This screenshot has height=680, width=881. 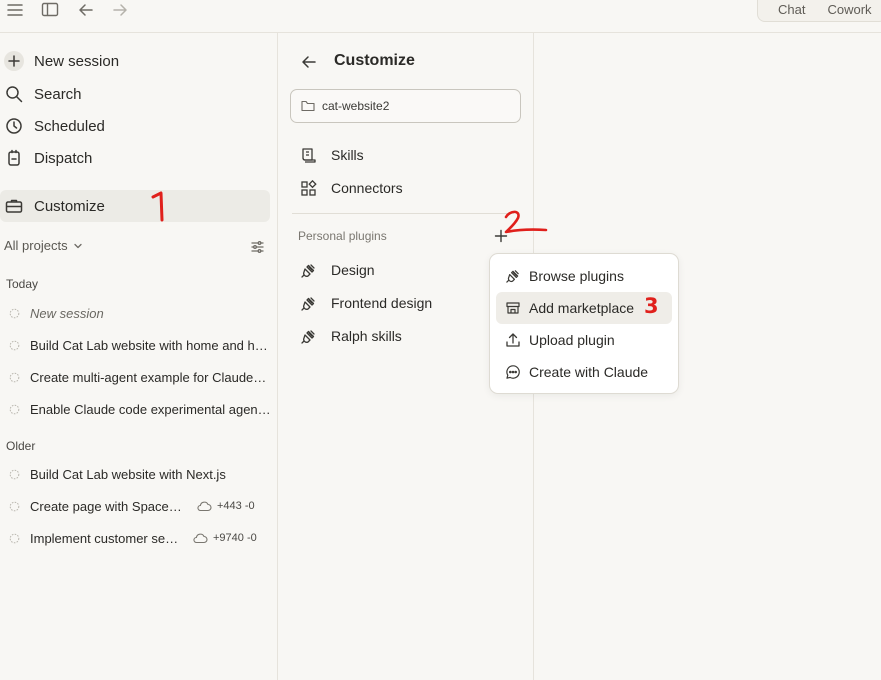 What do you see at coordinates (69, 126) in the screenshot?
I see `nav-label: Scheduled` at bounding box center [69, 126].